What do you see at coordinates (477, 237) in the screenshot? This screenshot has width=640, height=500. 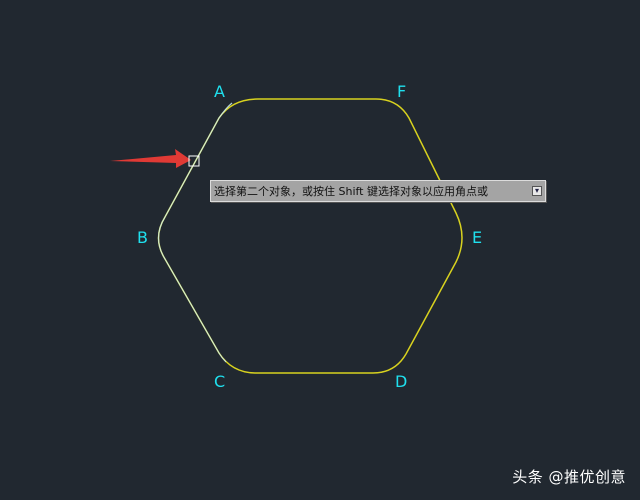 I see `vertex-label-e: E` at bounding box center [477, 237].